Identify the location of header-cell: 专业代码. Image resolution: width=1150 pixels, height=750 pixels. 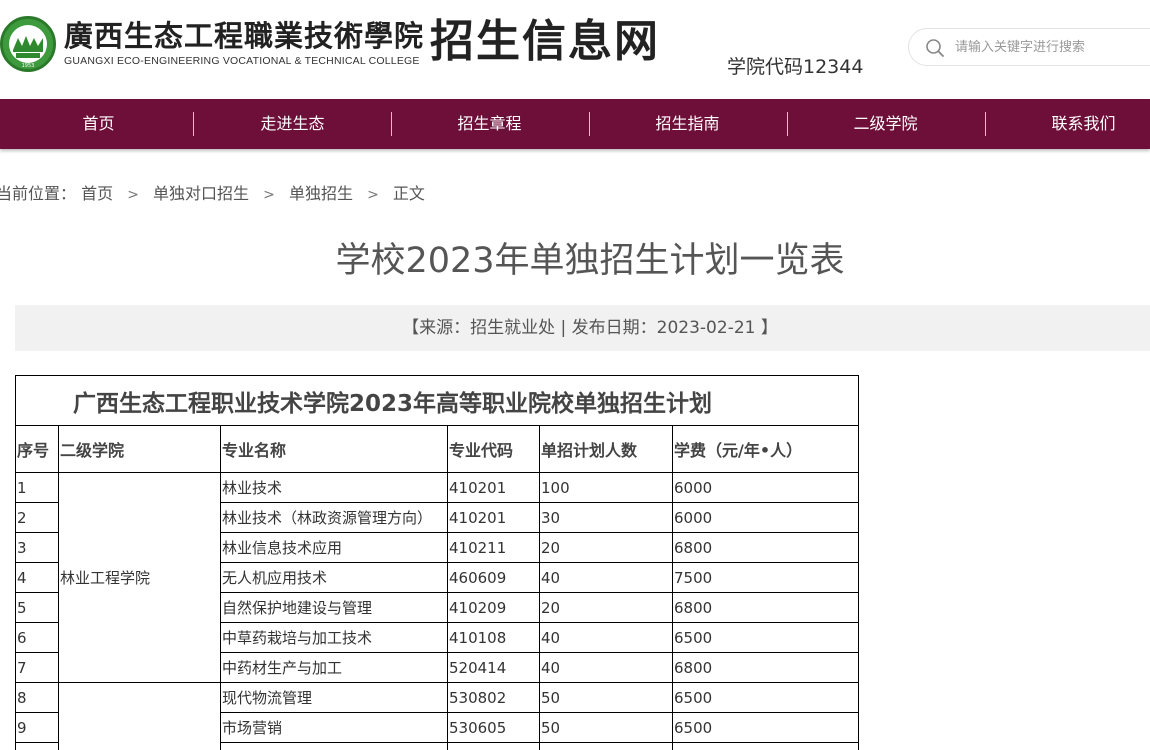
(493, 449).